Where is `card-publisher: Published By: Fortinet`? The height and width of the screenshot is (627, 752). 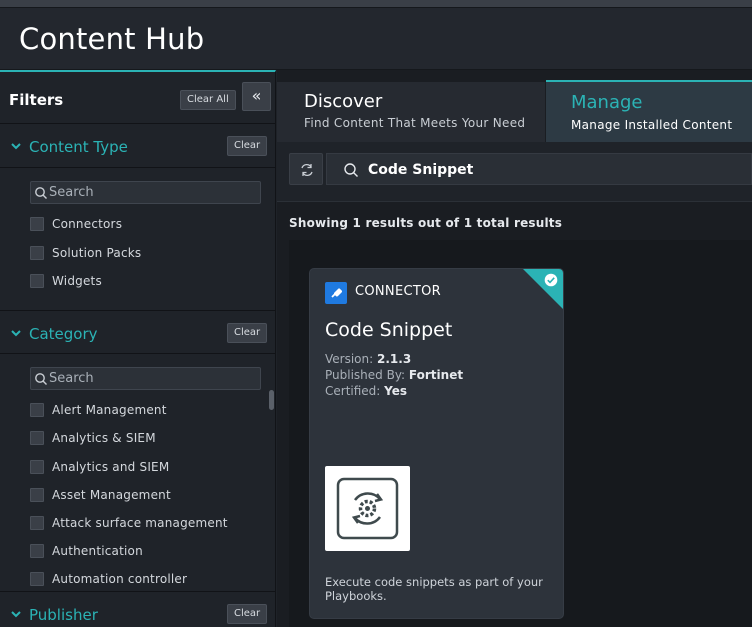 card-publisher: Published By: Fortinet is located at coordinates (394, 375).